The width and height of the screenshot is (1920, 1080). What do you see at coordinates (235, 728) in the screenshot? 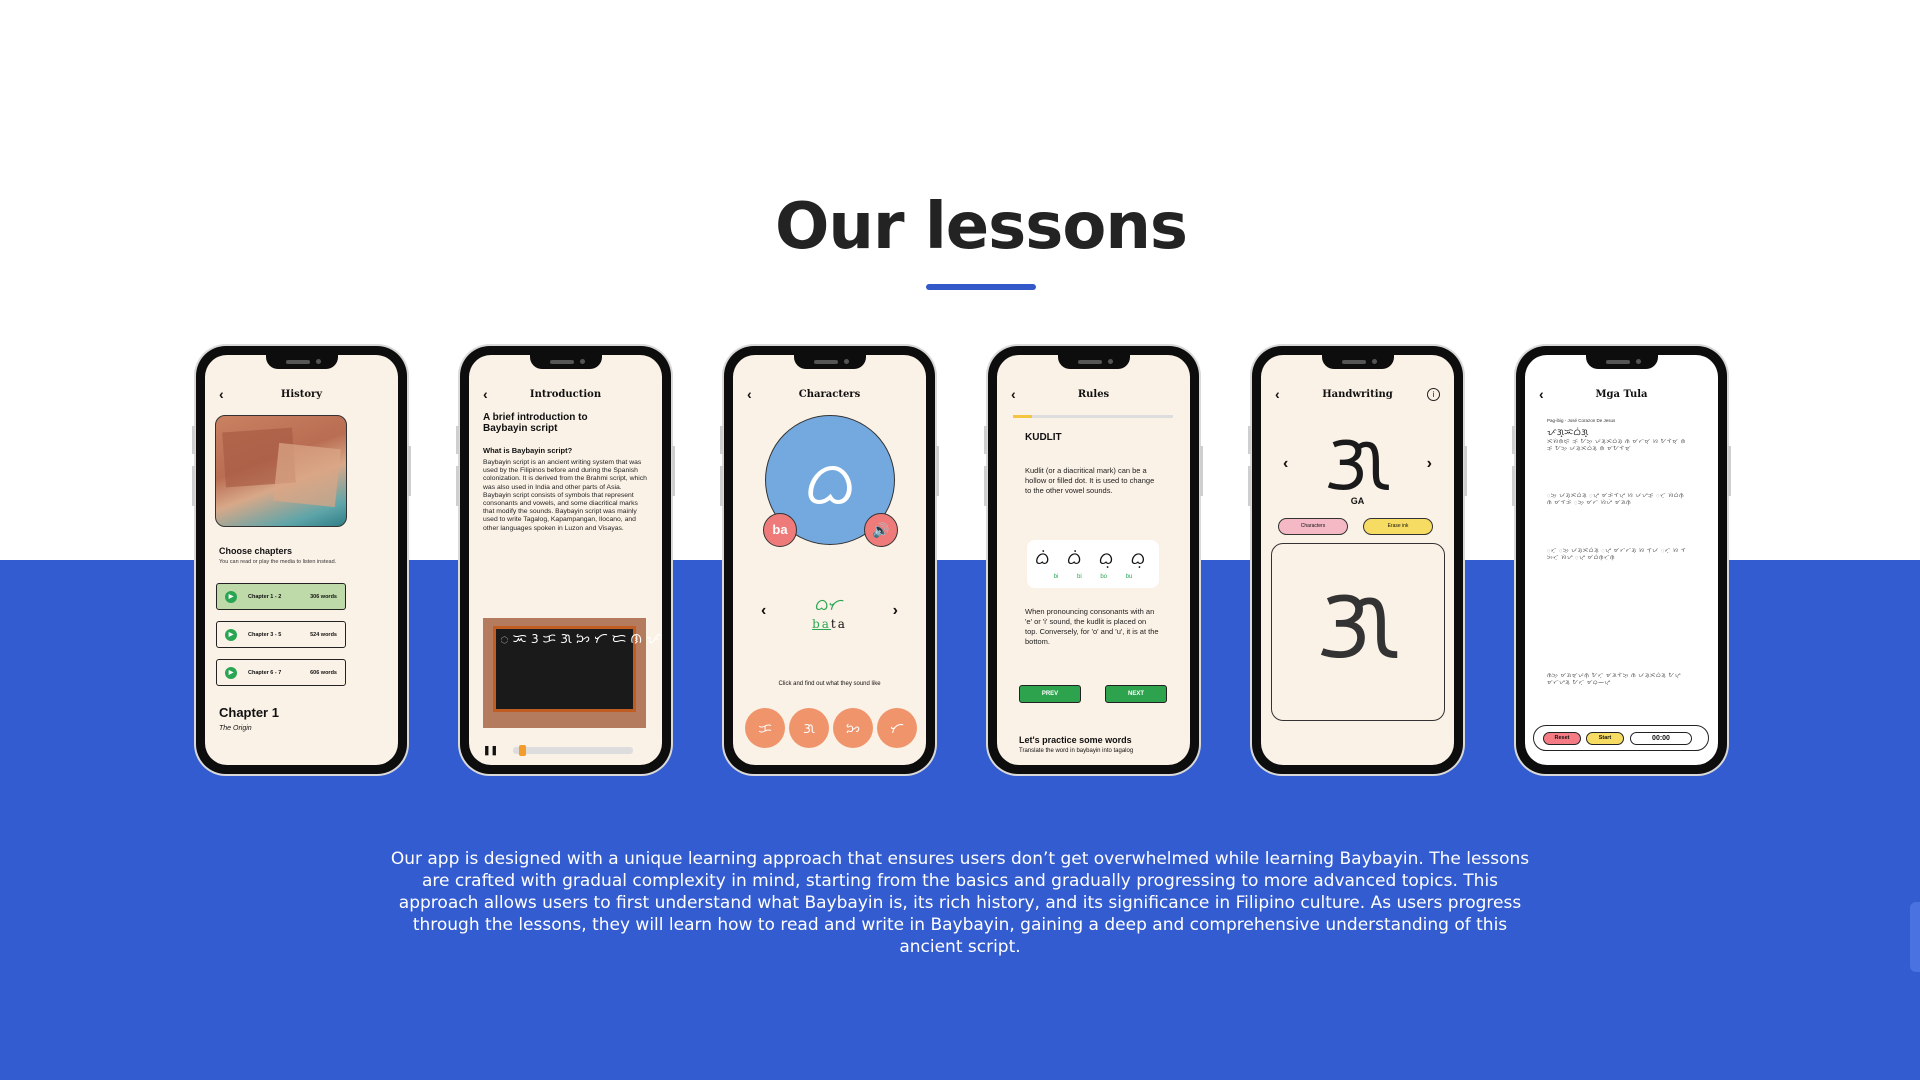
I see `chapter-subtitle: The Origin` at bounding box center [235, 728].